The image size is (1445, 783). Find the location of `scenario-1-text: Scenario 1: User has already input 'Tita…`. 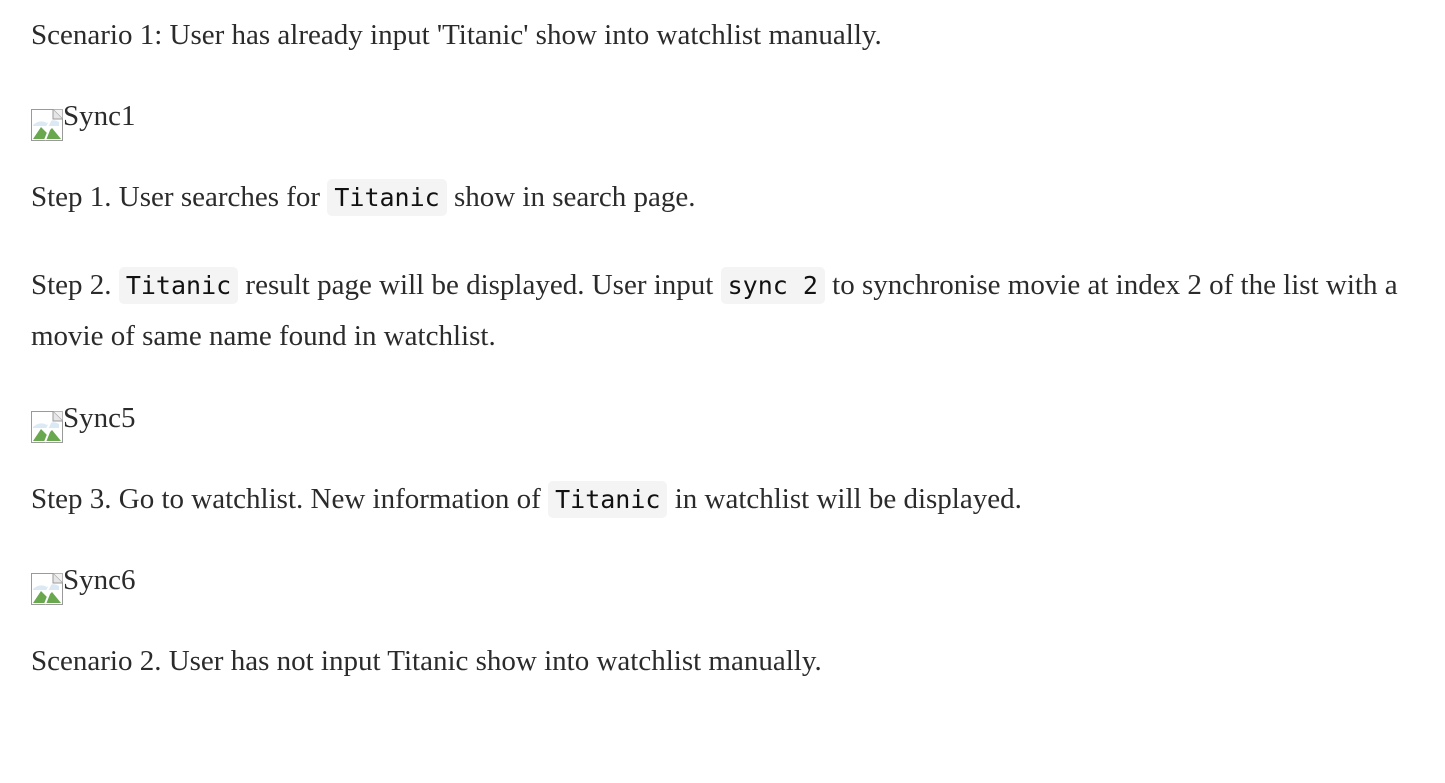

scenario-1-text: Scenario 1: User has already input 'Tita… is located at coordinates (456, 35).